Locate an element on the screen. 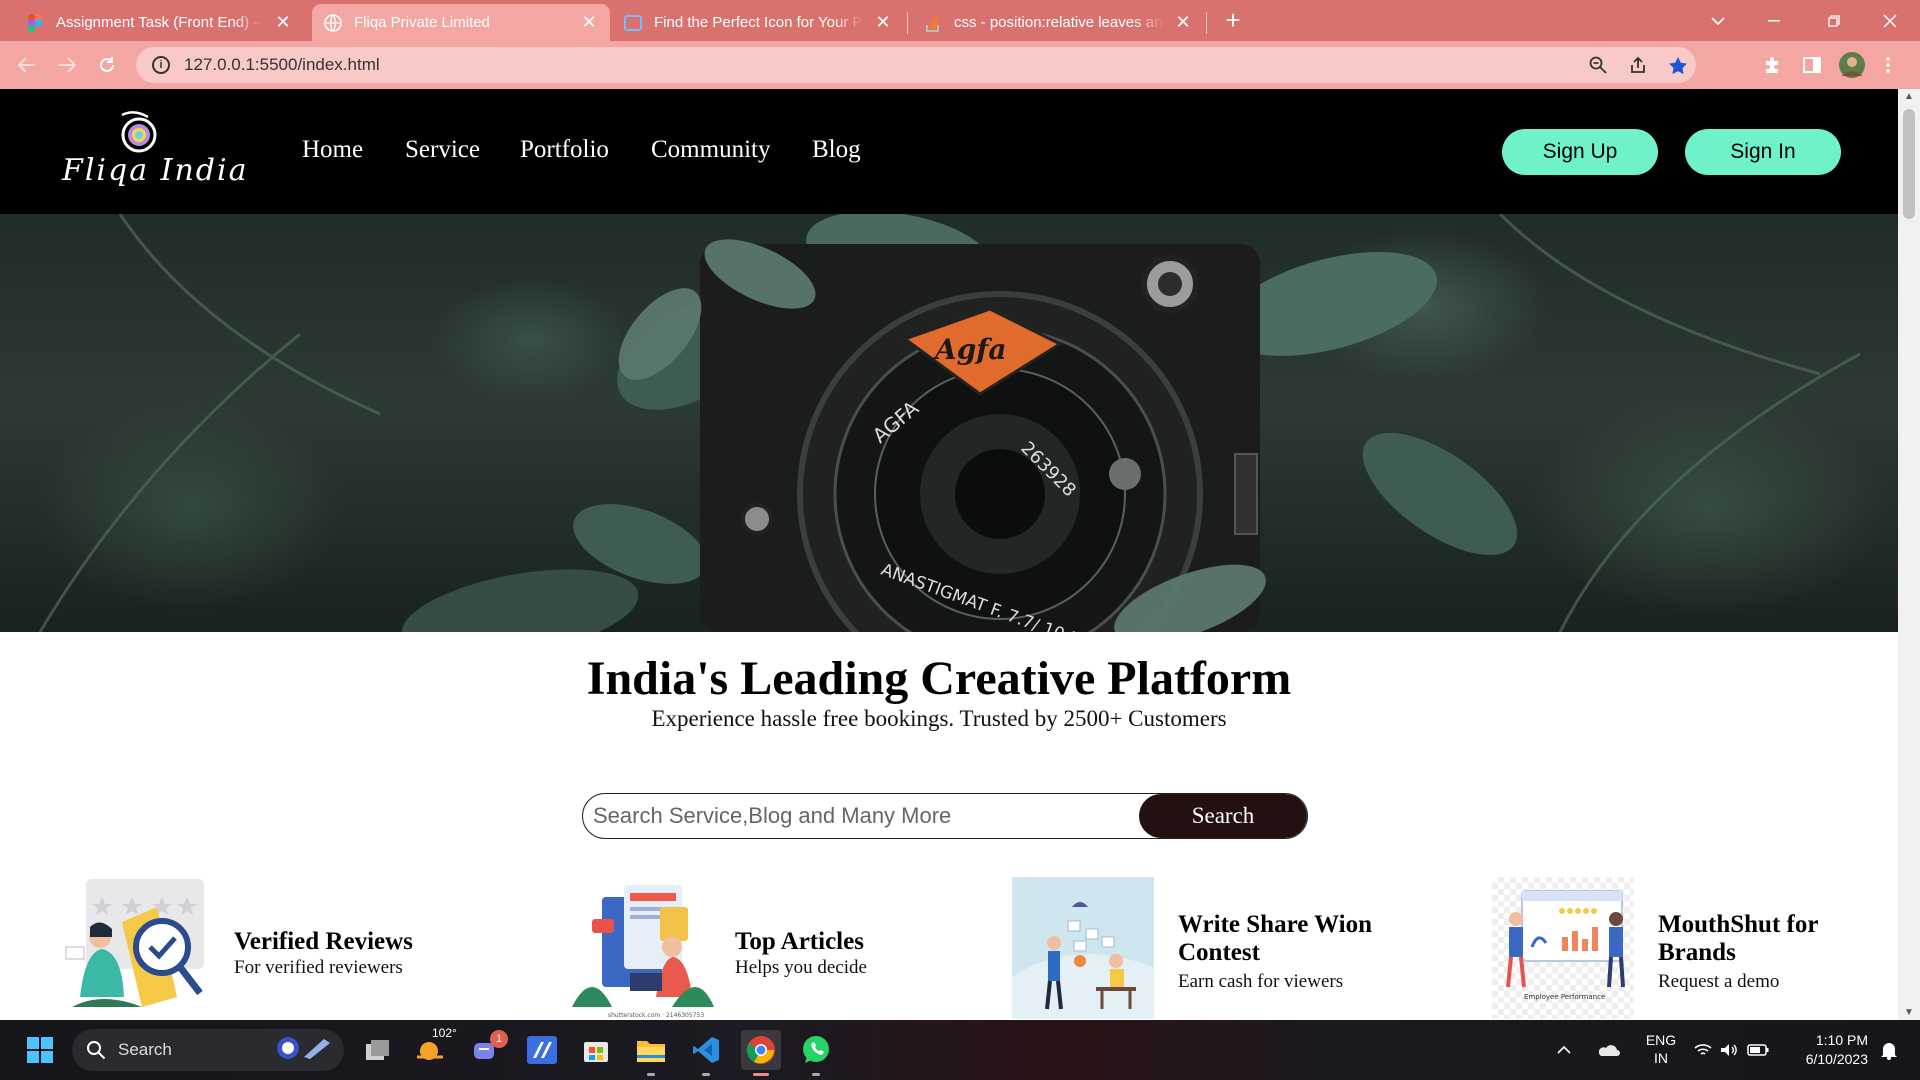  file-explorer-icon is located at coordinates (651, 1053).